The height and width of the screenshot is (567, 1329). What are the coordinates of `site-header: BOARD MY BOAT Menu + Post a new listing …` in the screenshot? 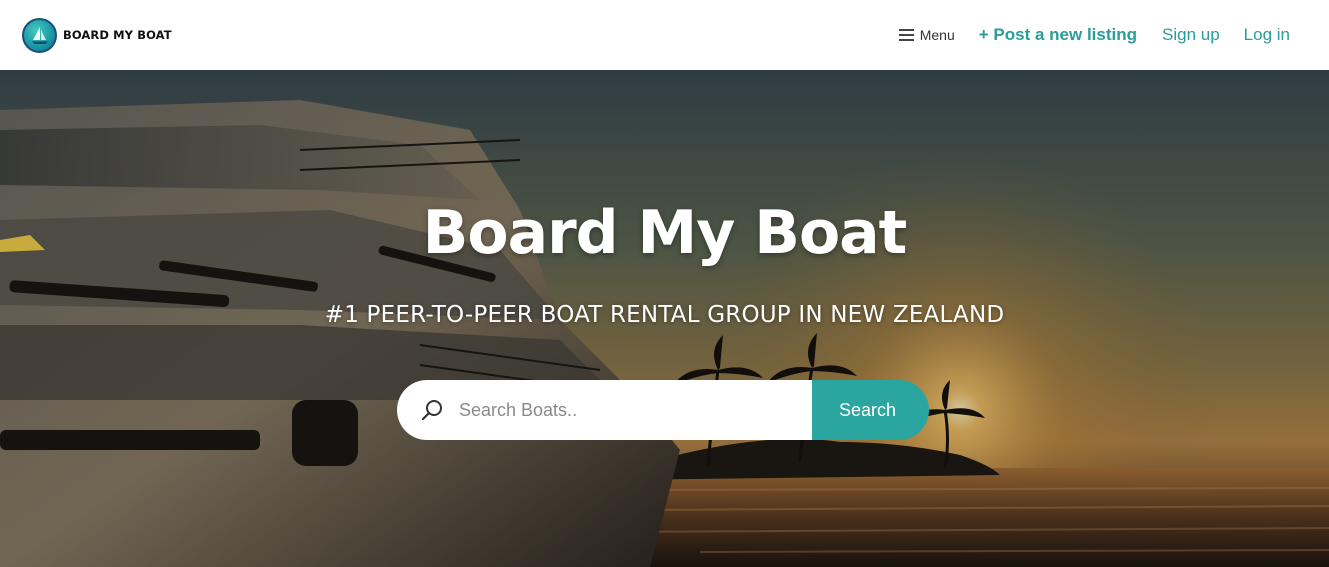 It's located at (664, 35).